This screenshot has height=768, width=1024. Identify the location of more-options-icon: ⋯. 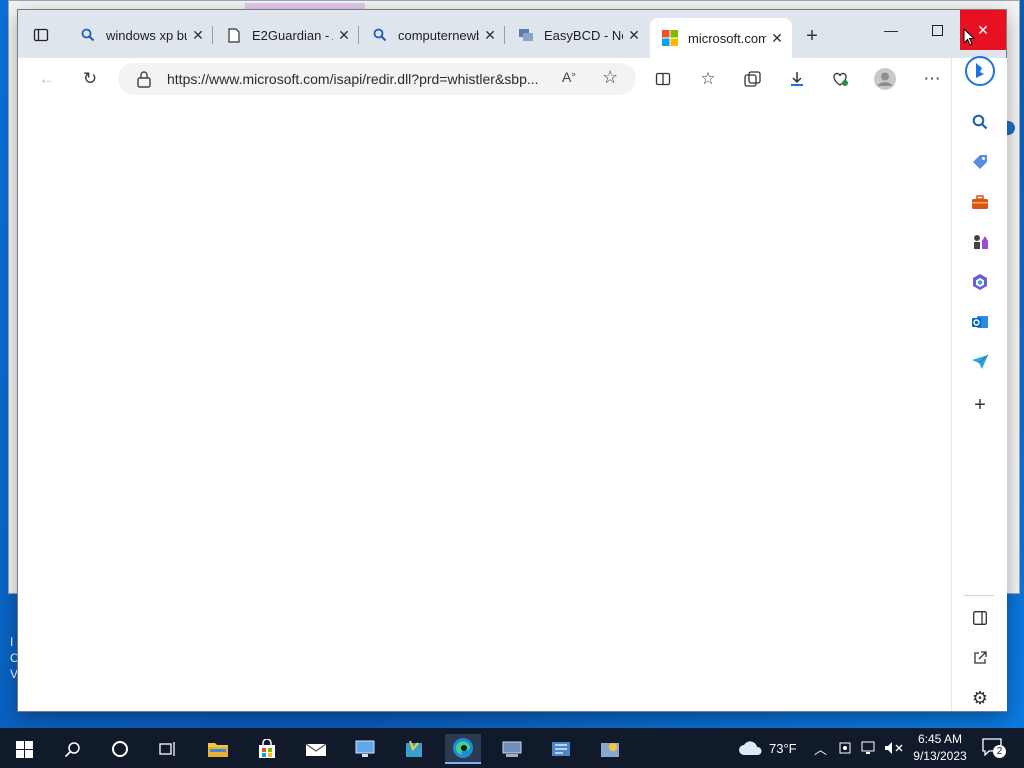
(932, 78).